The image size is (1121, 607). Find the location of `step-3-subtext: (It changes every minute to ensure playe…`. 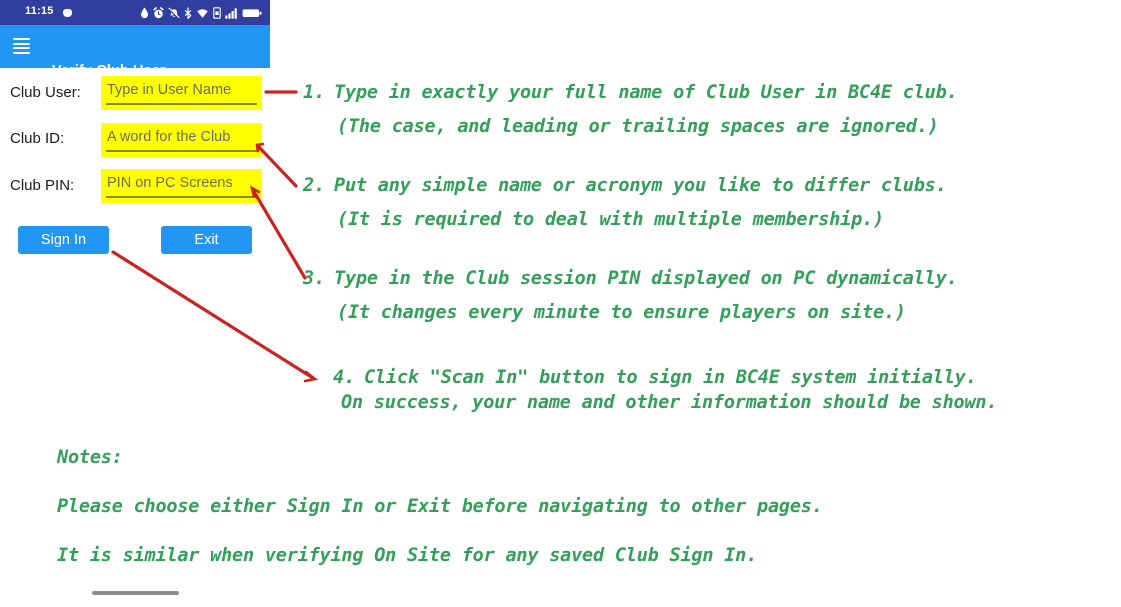

step-3-subtext: (It changes every minute to ensure playe… is located at coordinates (621, 312).